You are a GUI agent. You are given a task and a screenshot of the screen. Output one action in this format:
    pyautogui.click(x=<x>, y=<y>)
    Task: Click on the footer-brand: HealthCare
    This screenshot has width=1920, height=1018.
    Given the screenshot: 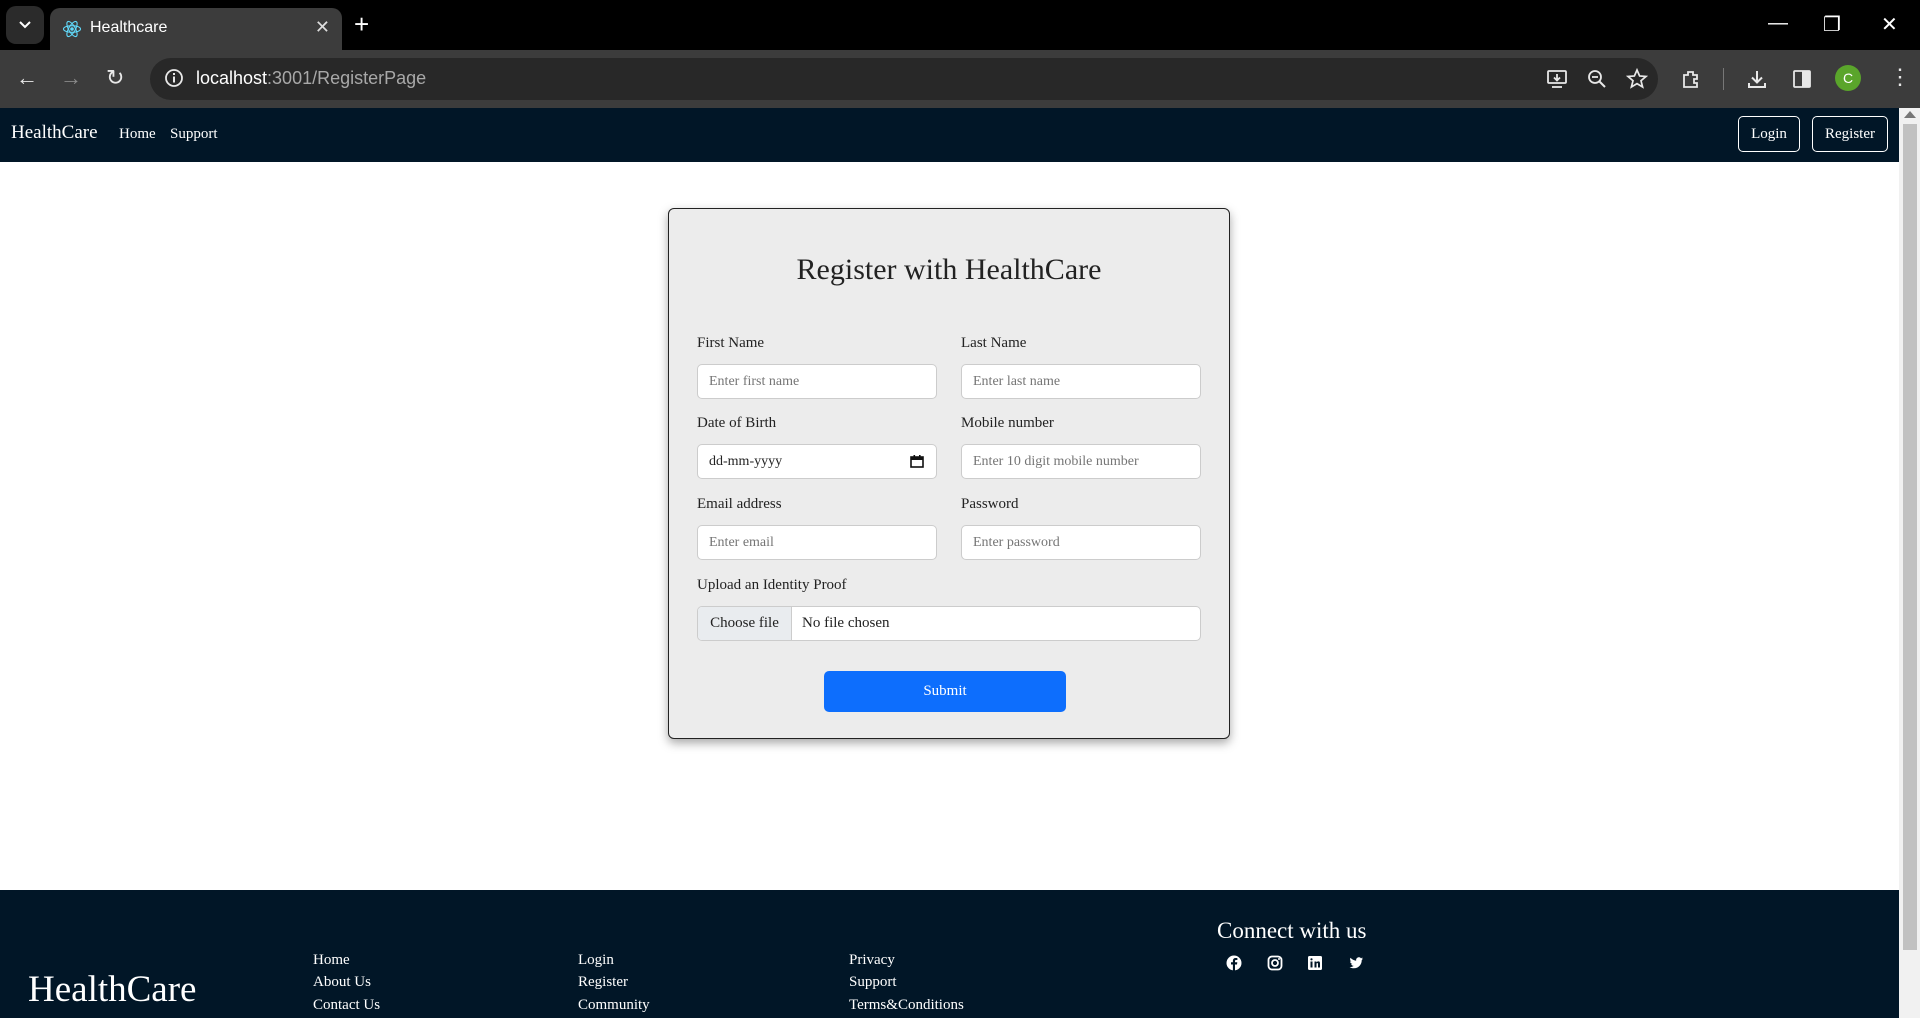 What is the action you would take?
    pyautogui.click(x=112, y=989)
    